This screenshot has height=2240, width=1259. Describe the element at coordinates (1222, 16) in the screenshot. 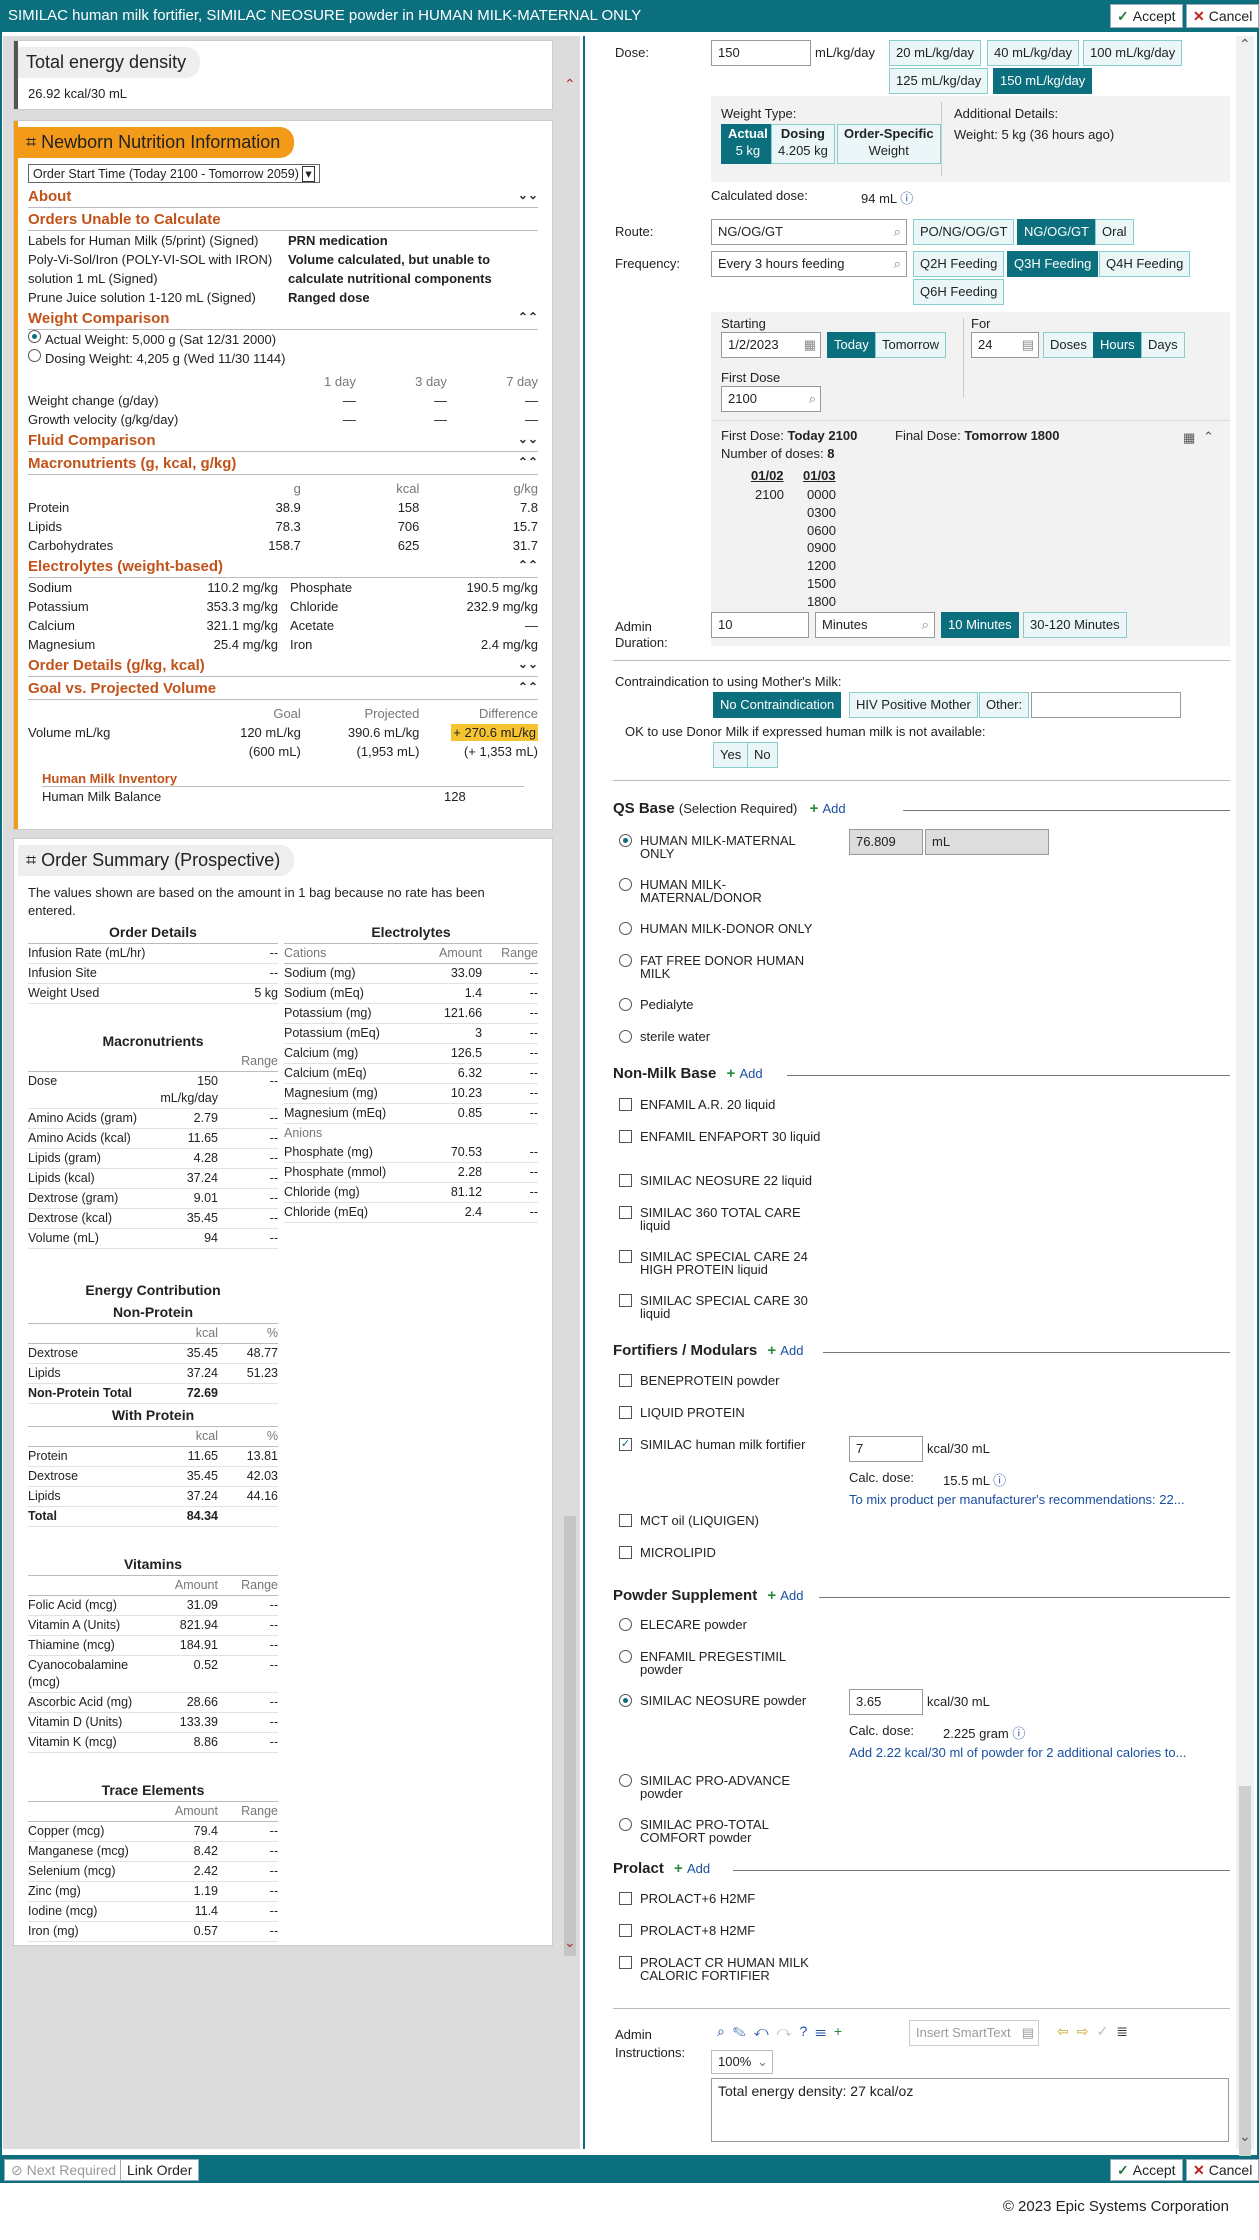

I see `cancel-button: ✕ Cancel` at that location.